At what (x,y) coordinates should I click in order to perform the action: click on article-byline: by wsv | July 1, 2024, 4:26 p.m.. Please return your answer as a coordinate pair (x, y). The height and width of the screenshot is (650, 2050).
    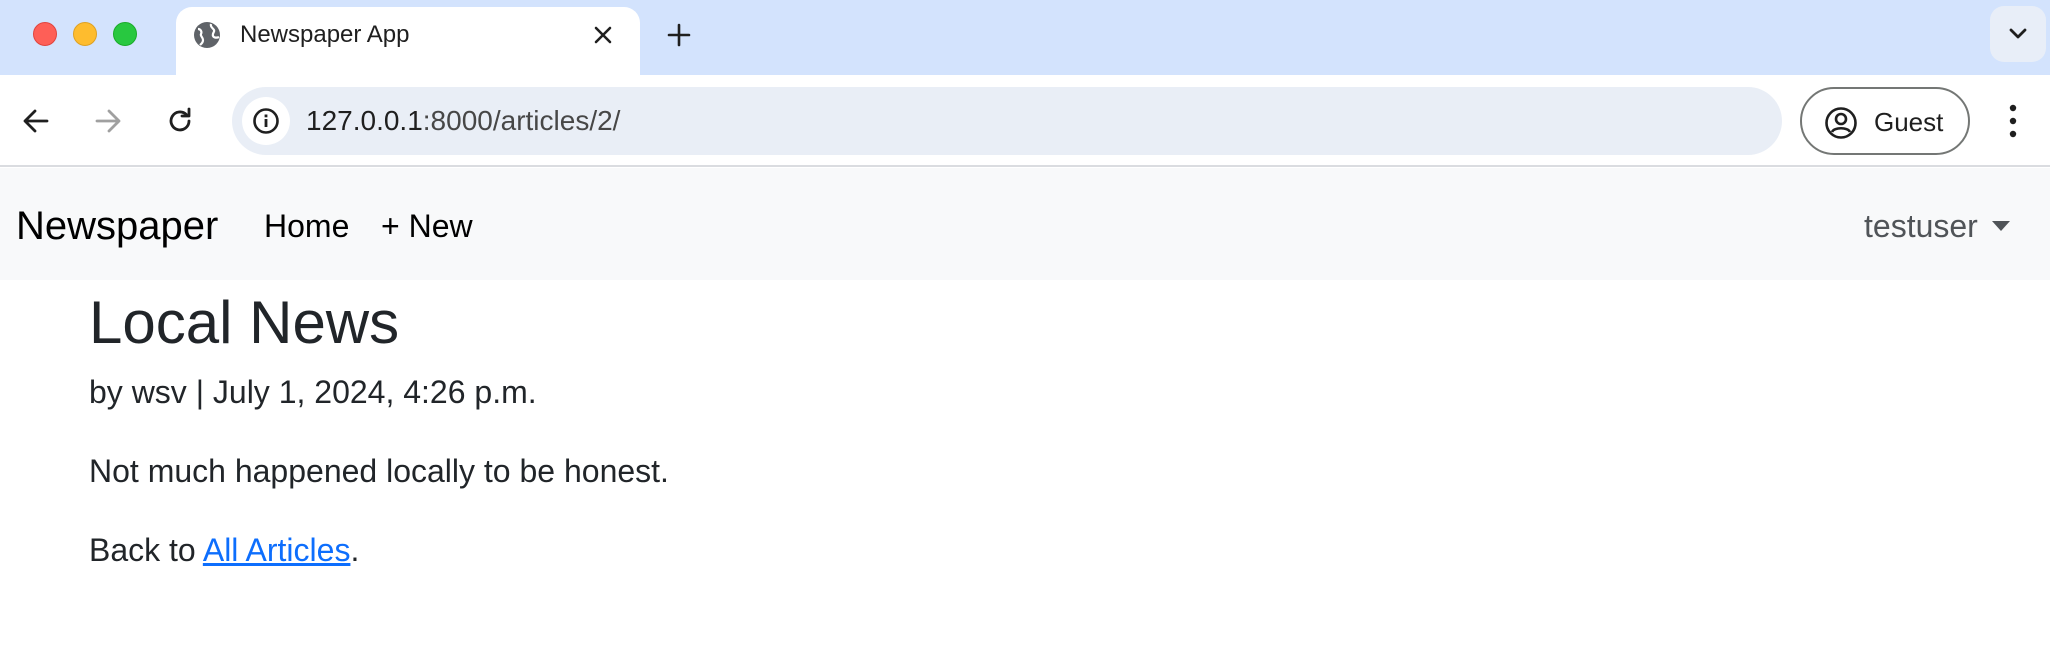
    Looking at the image, I should click on (313, 392).